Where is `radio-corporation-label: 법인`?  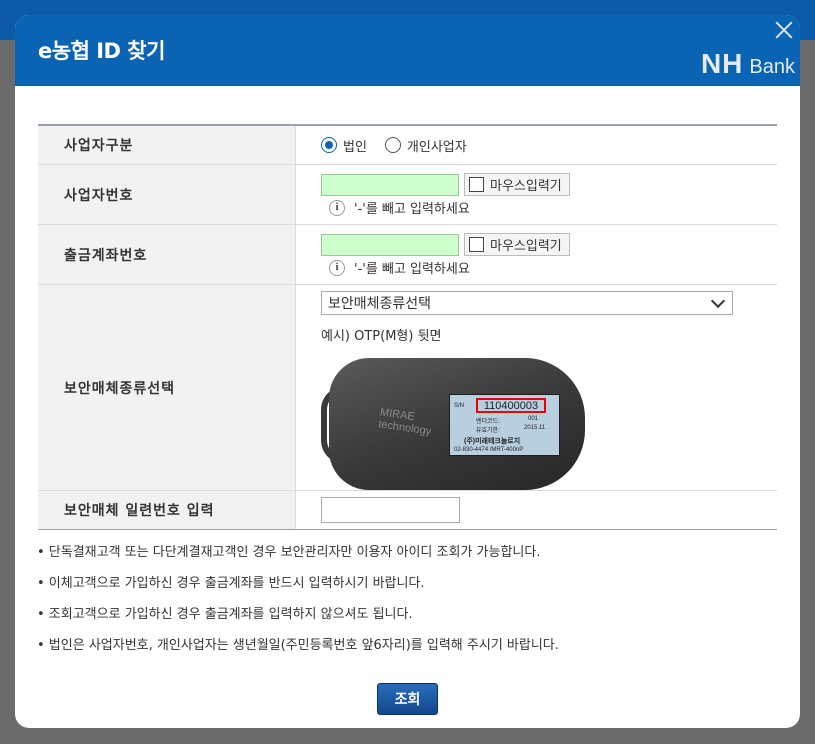 radio-corporation-label: 법인 is located at coordinates (355, 147).